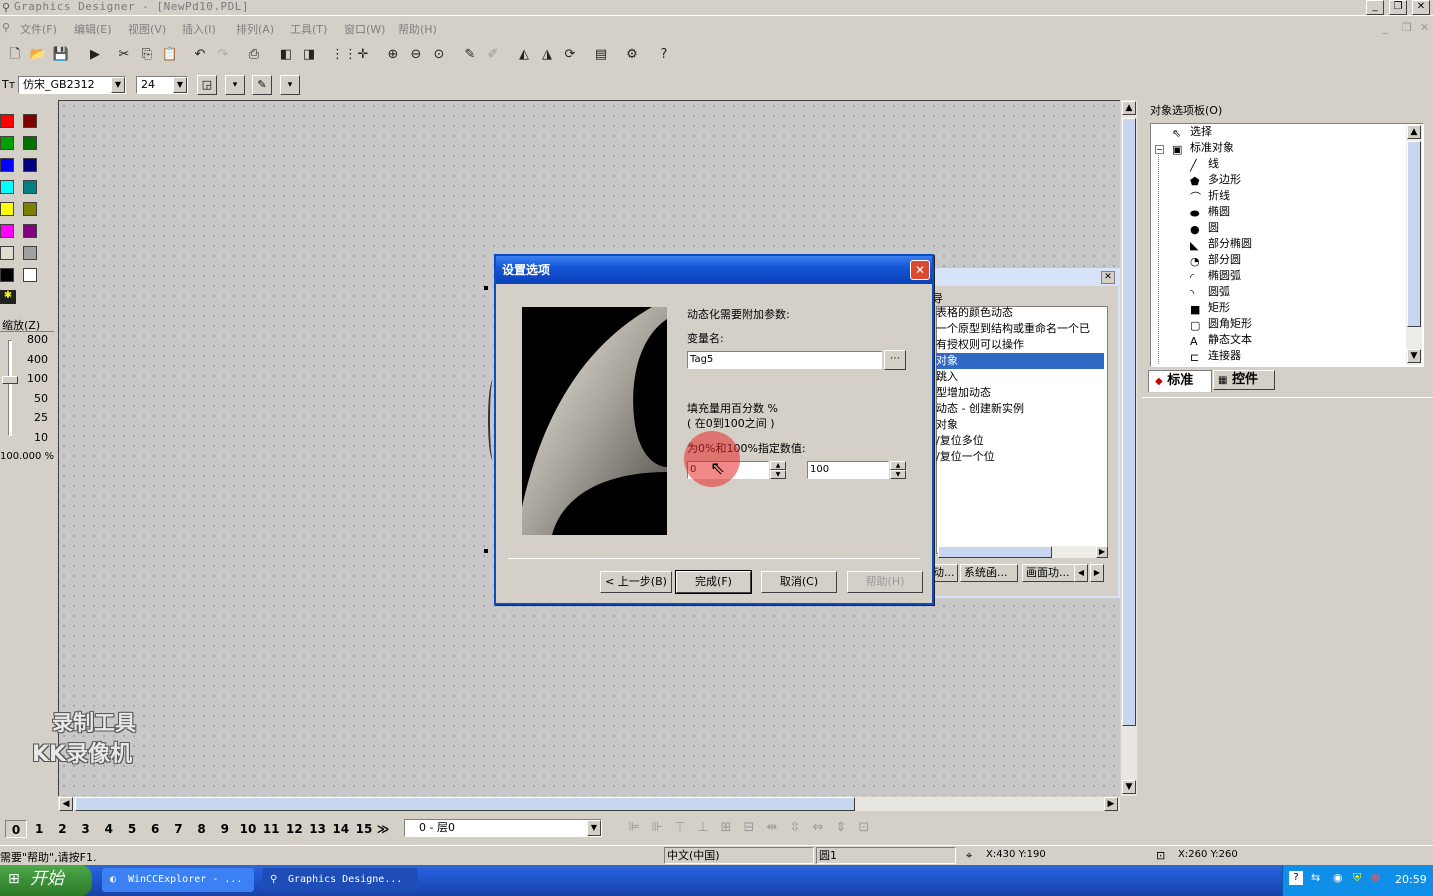 This screenshot has width=1433, height=896. Describe the element at coordinates (118, 85) in the screenshot. I see `chevron-down-icon: ▼` at that location.